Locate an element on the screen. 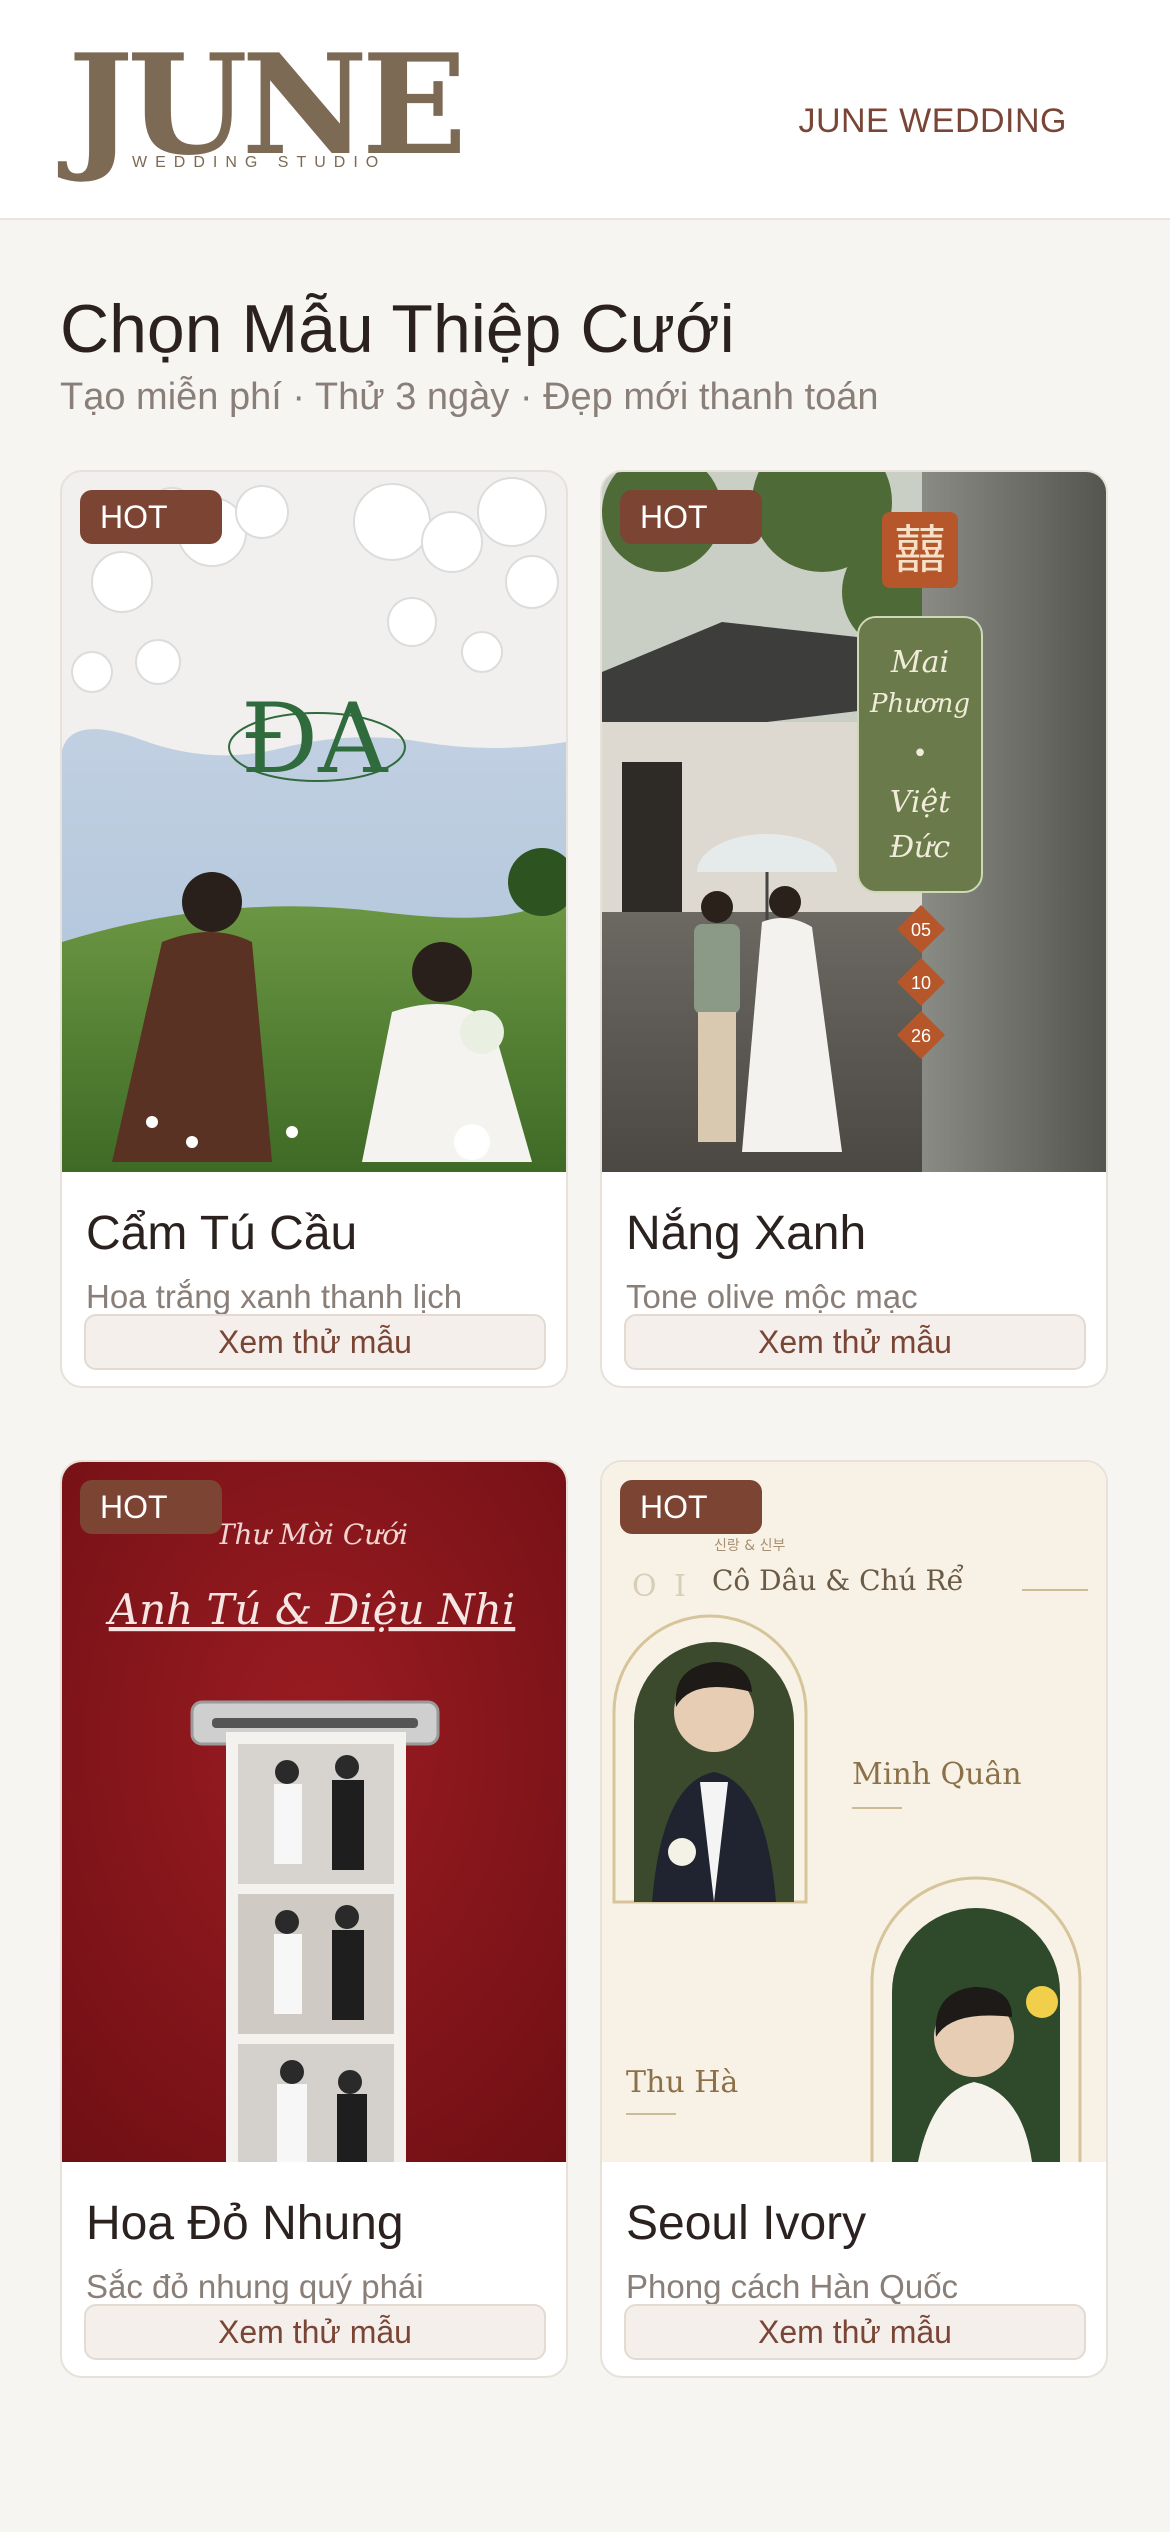  groom-name-2: Đức is located at coordinates (920, 847).